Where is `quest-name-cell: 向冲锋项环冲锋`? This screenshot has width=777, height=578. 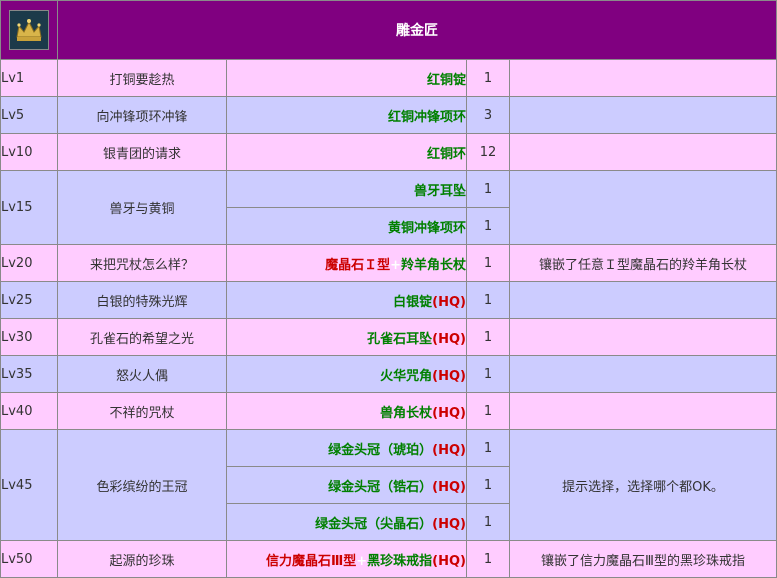 quest-name-cell: 向冲锋项环冲锋 is located at coordinates (142, 115).